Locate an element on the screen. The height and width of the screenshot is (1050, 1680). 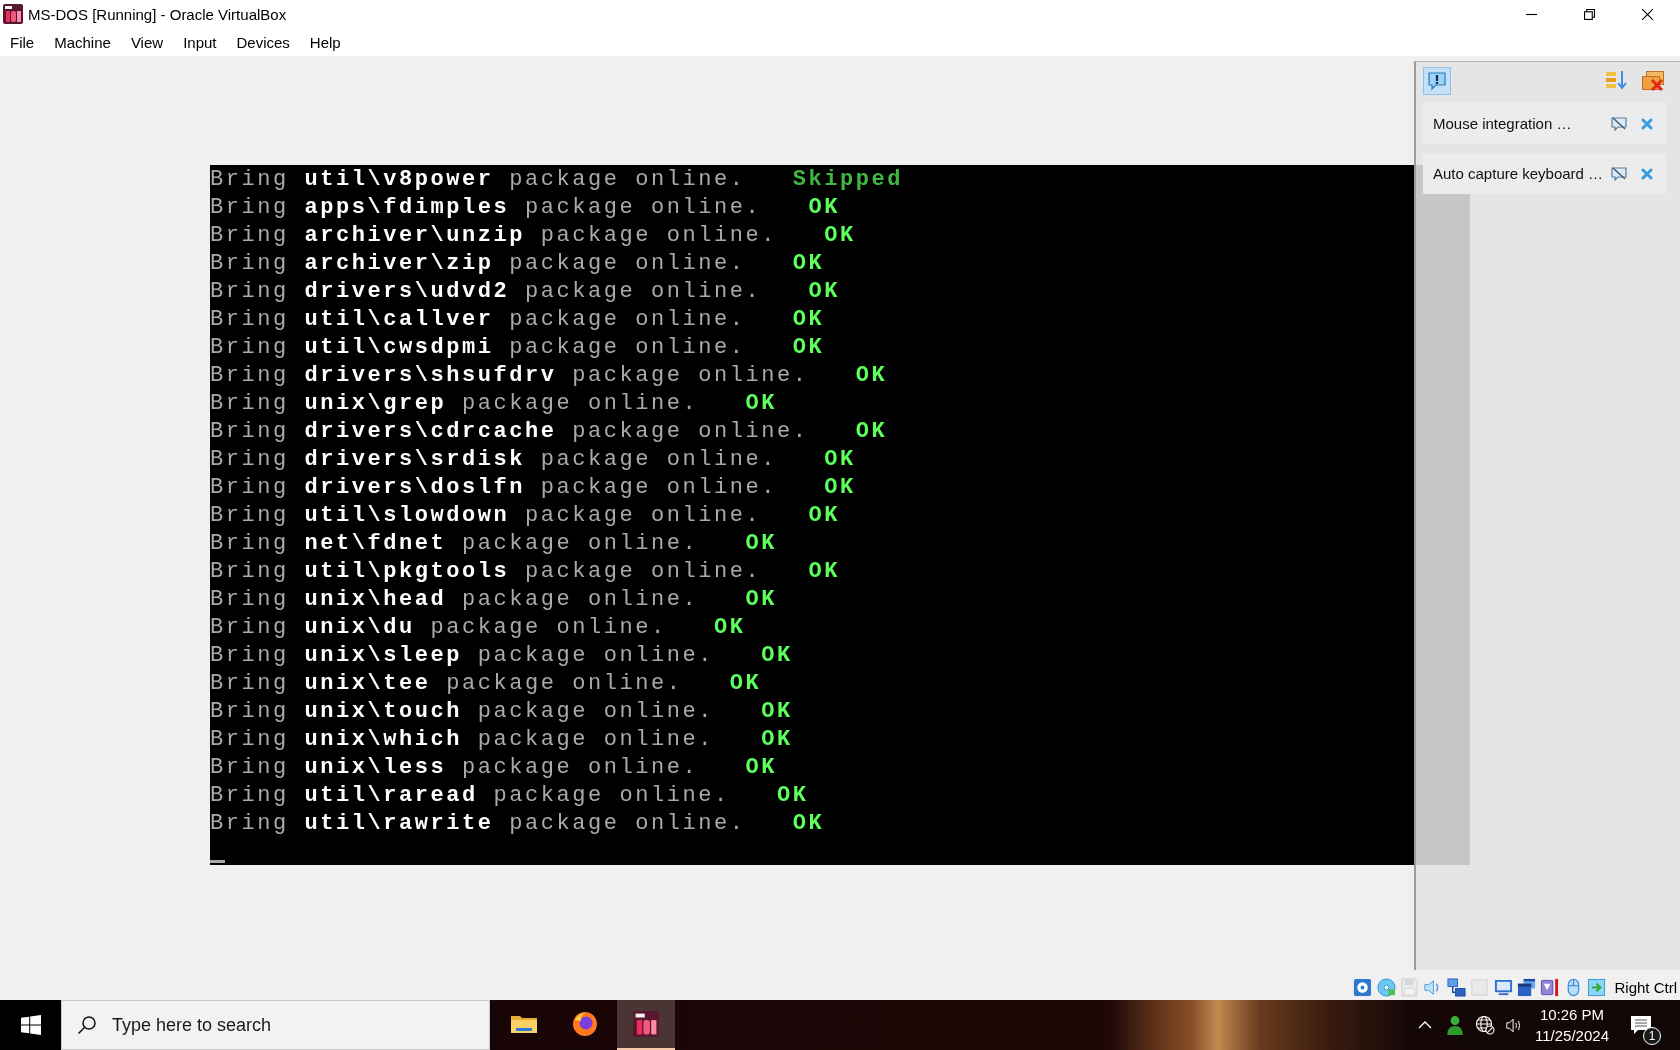
clock-time: 10:26 PM is located at coordinates (1572, 1014).